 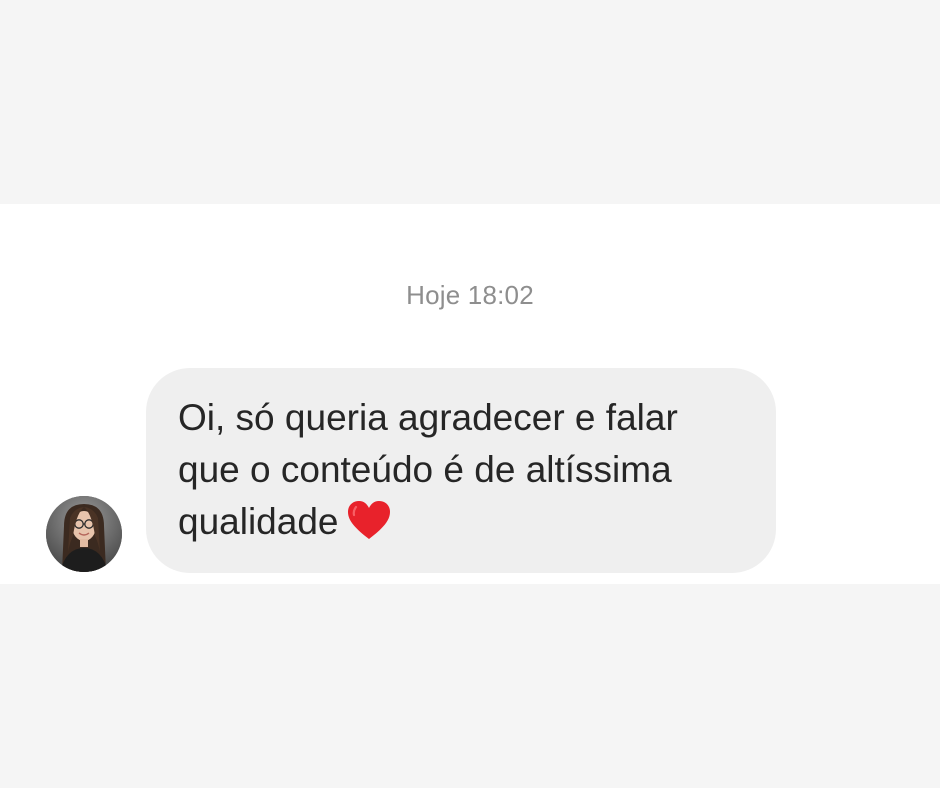 I want to click on message-timestamp: Hoje 18:02, so click(x=470, y=295).